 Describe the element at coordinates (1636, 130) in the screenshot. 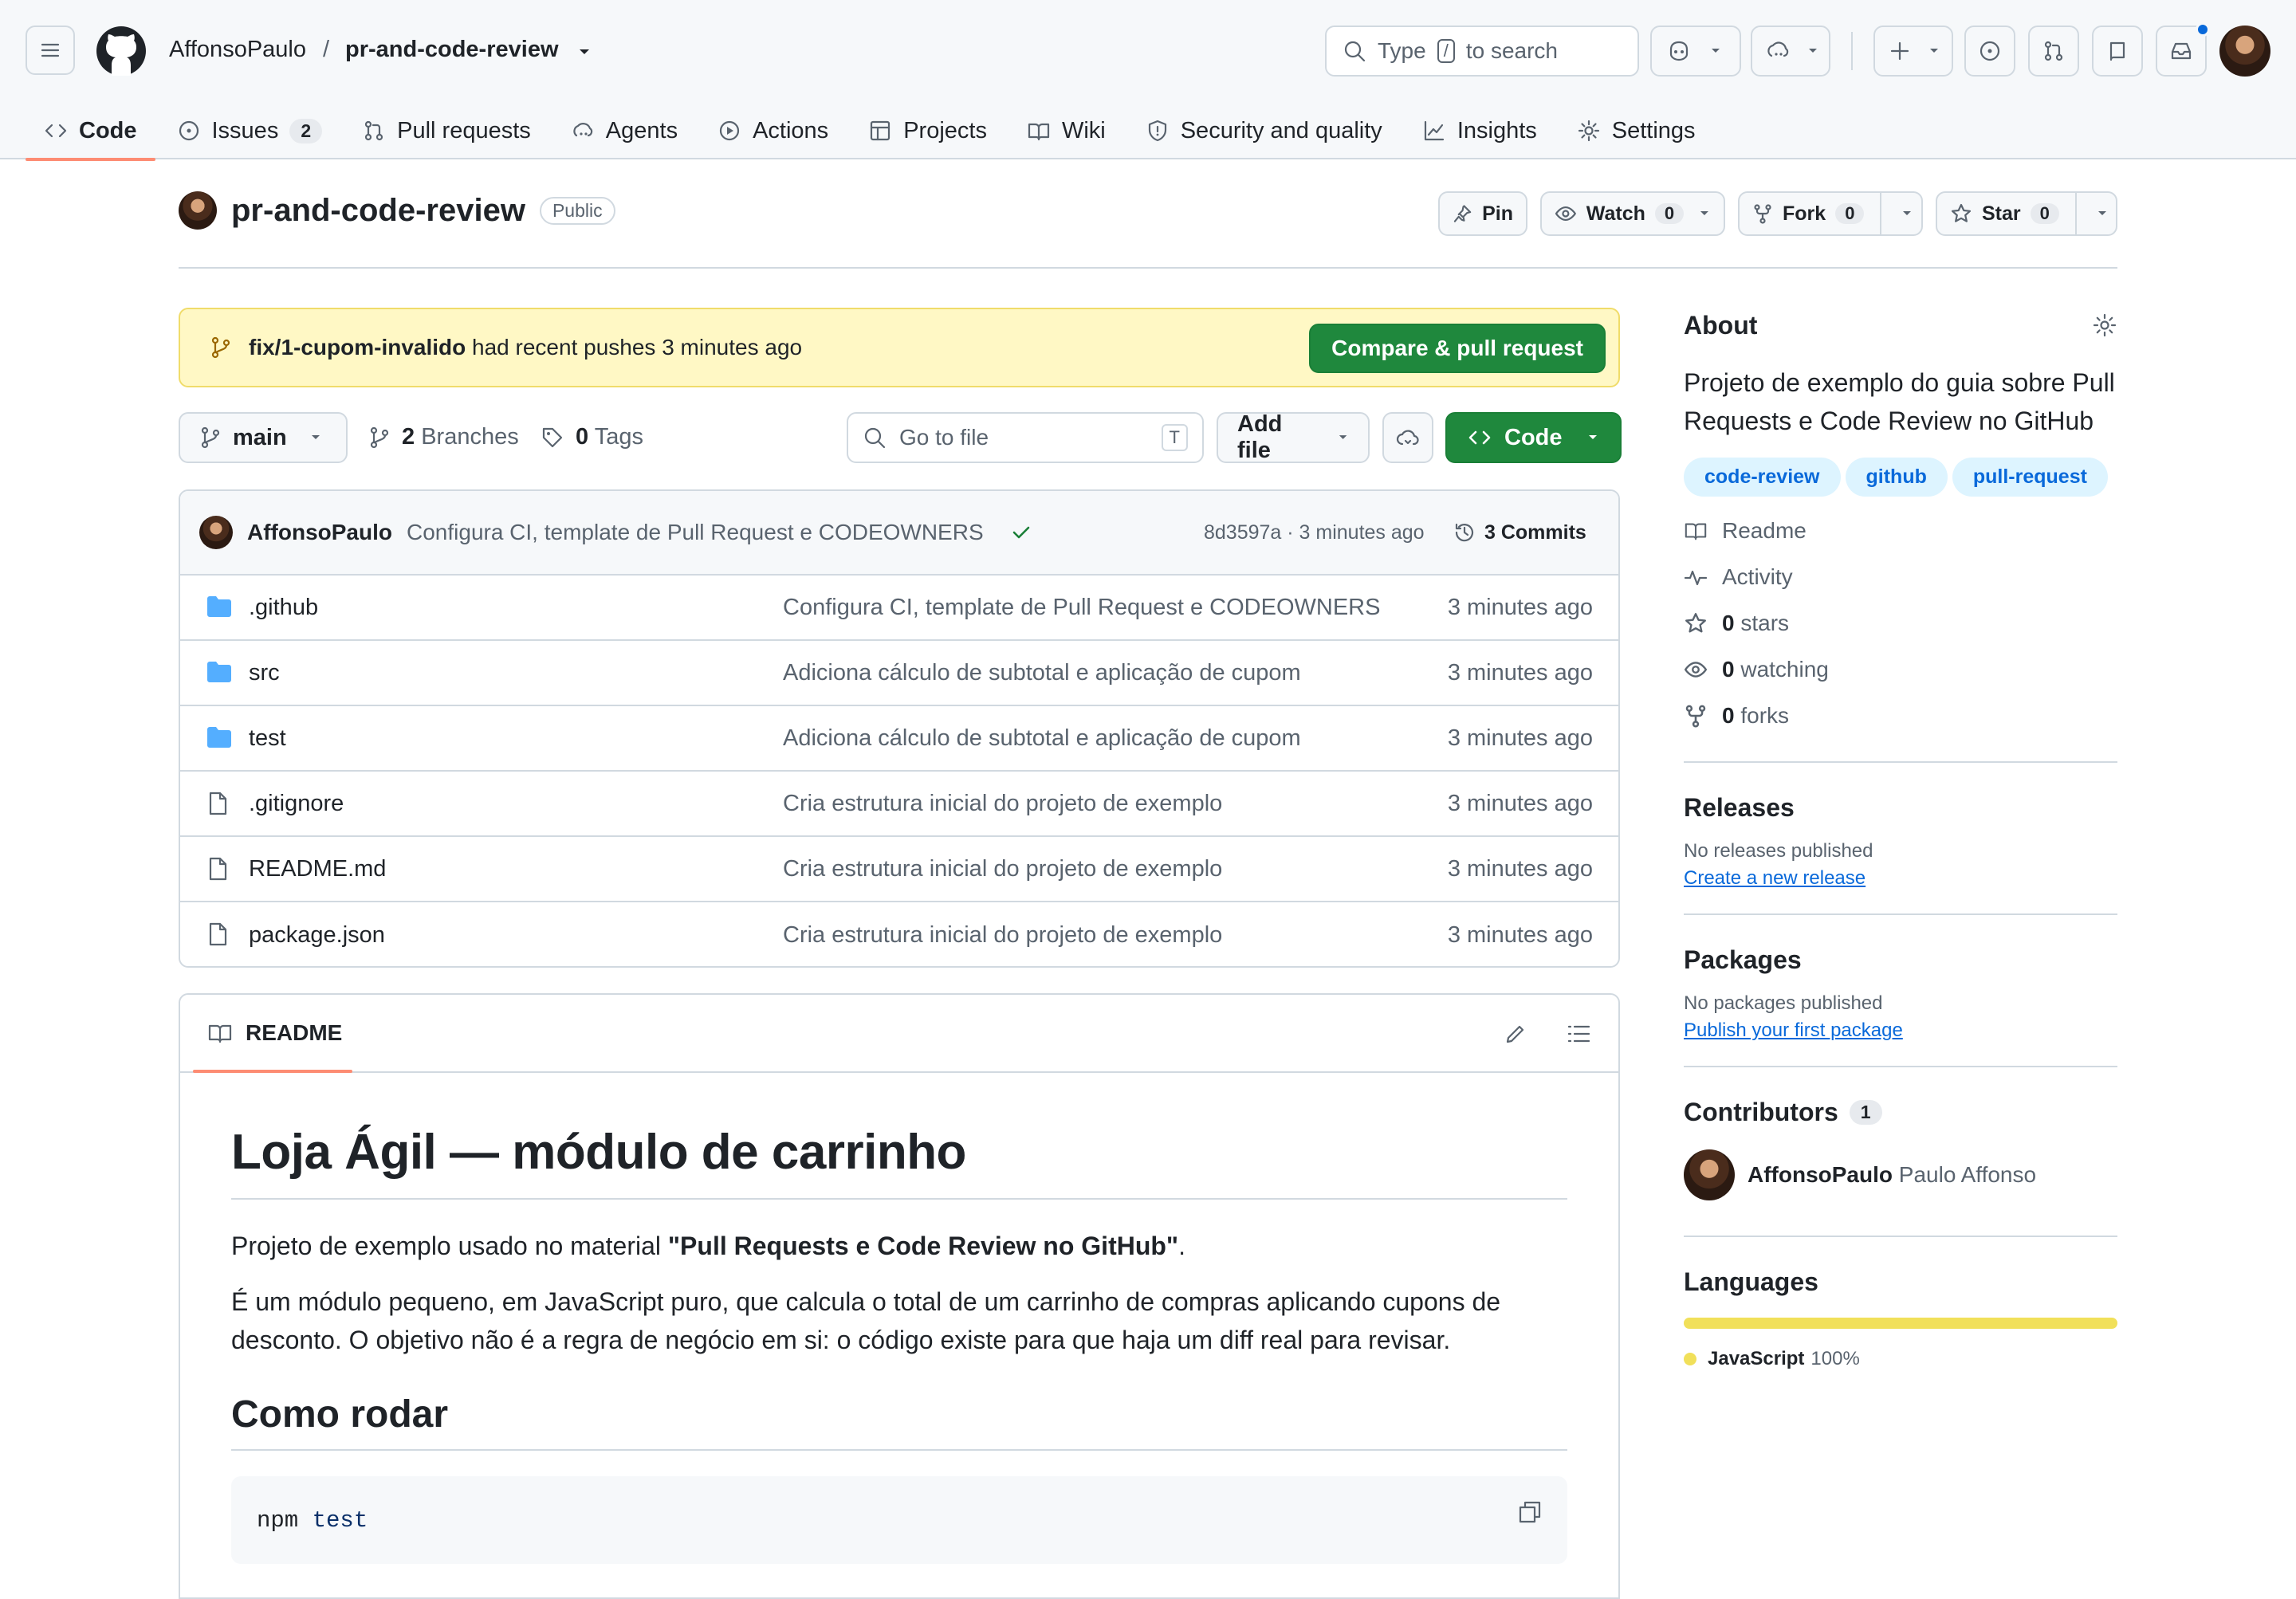

I see `tab-settings: Settings` at that location.